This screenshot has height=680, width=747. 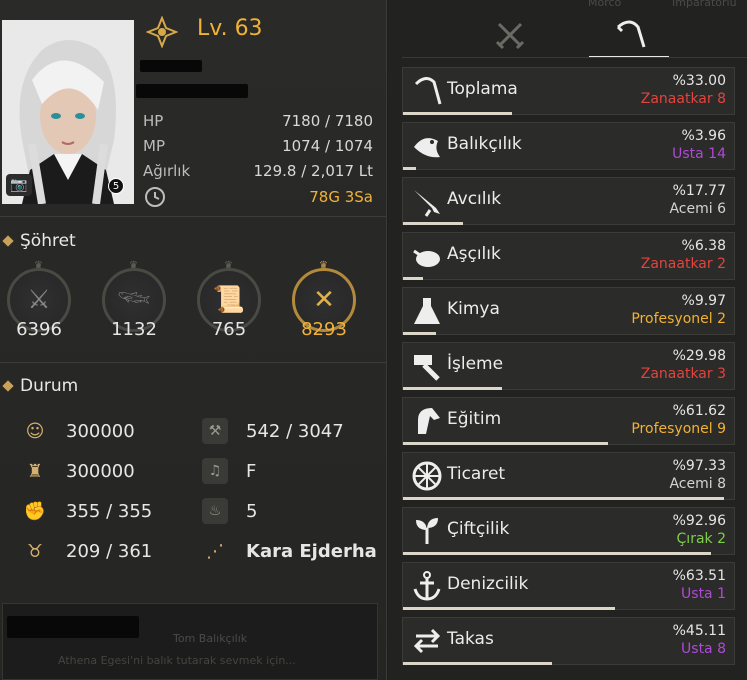 What do you see at coordinates (574, 57) in the screenshot?
I see `tab-divider` at bounding box center [574, 57].